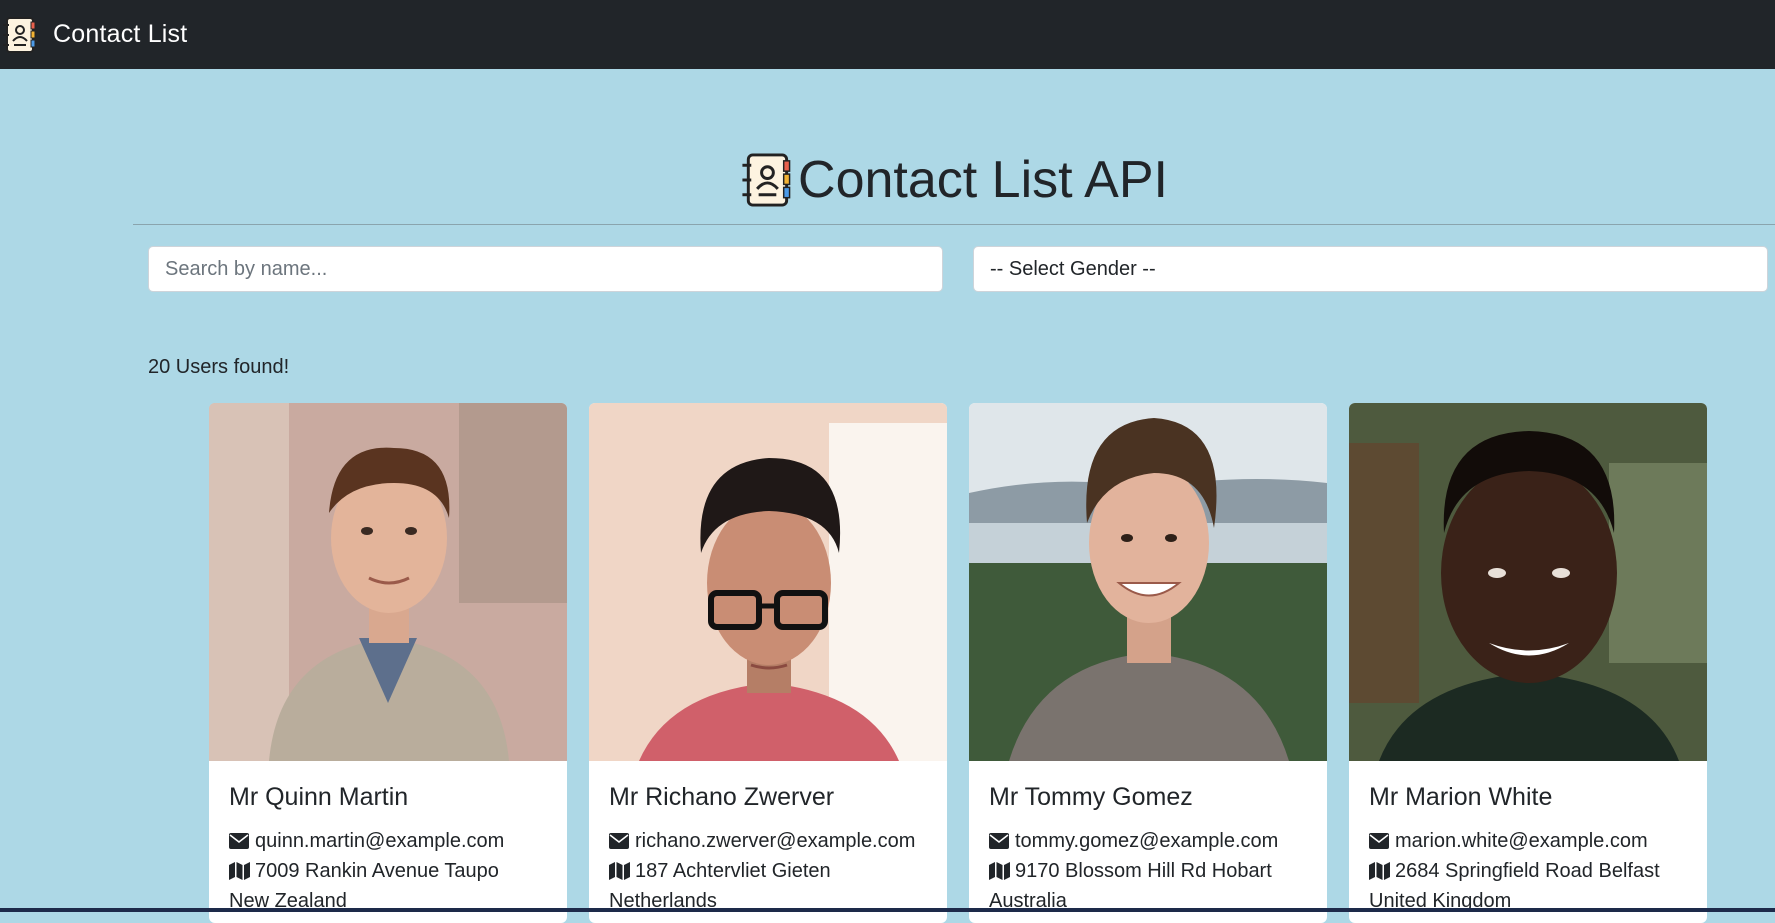 This screenshot has width=1775, height=923. I want to click on user-address-line1: 187 Achtervliet Gieten, so click(733, 871).